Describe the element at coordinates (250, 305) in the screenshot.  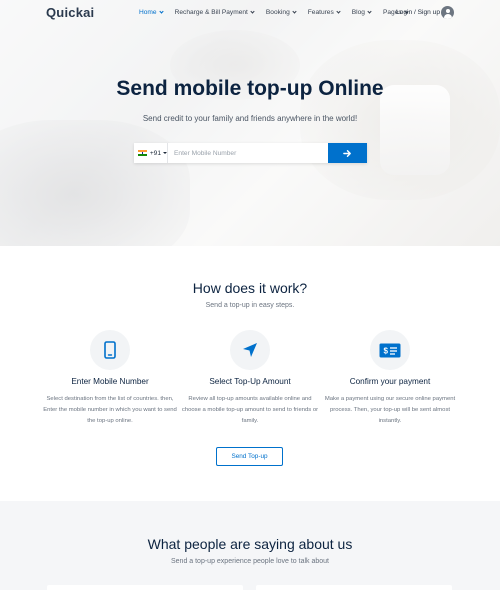
I see `how-it-works-subtitle: Send a top-up in easy steps.` at that location.